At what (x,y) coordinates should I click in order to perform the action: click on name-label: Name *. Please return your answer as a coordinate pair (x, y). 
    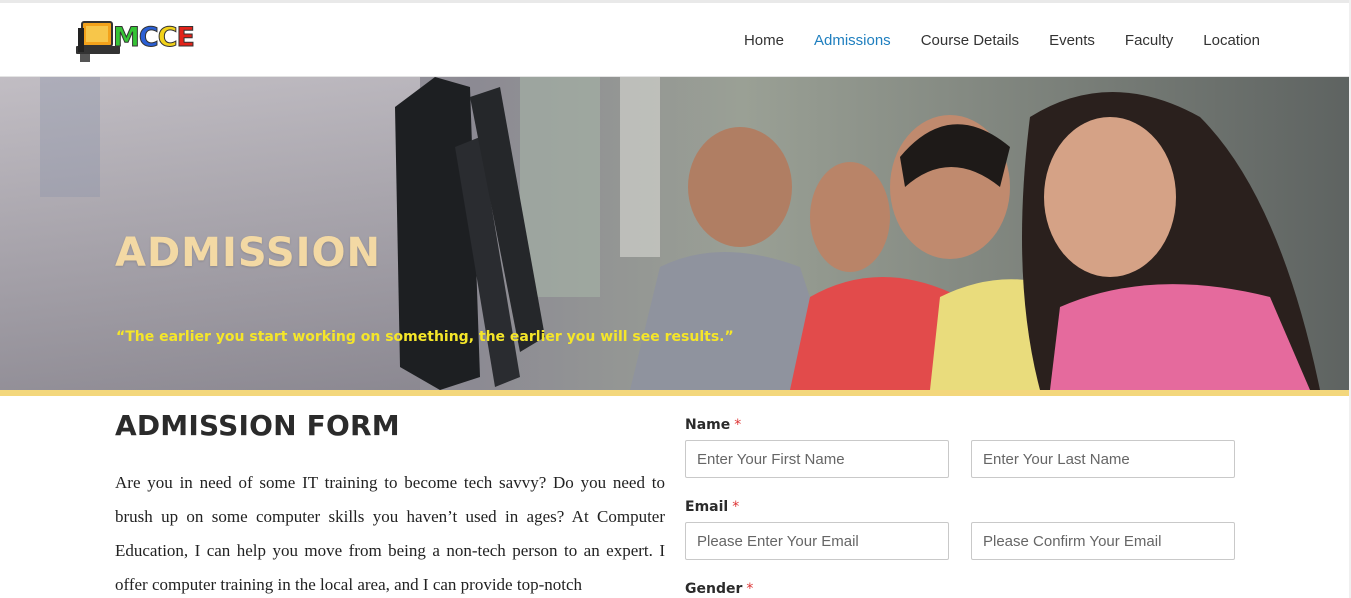
    Looking at the image, I should click on (713, 425).